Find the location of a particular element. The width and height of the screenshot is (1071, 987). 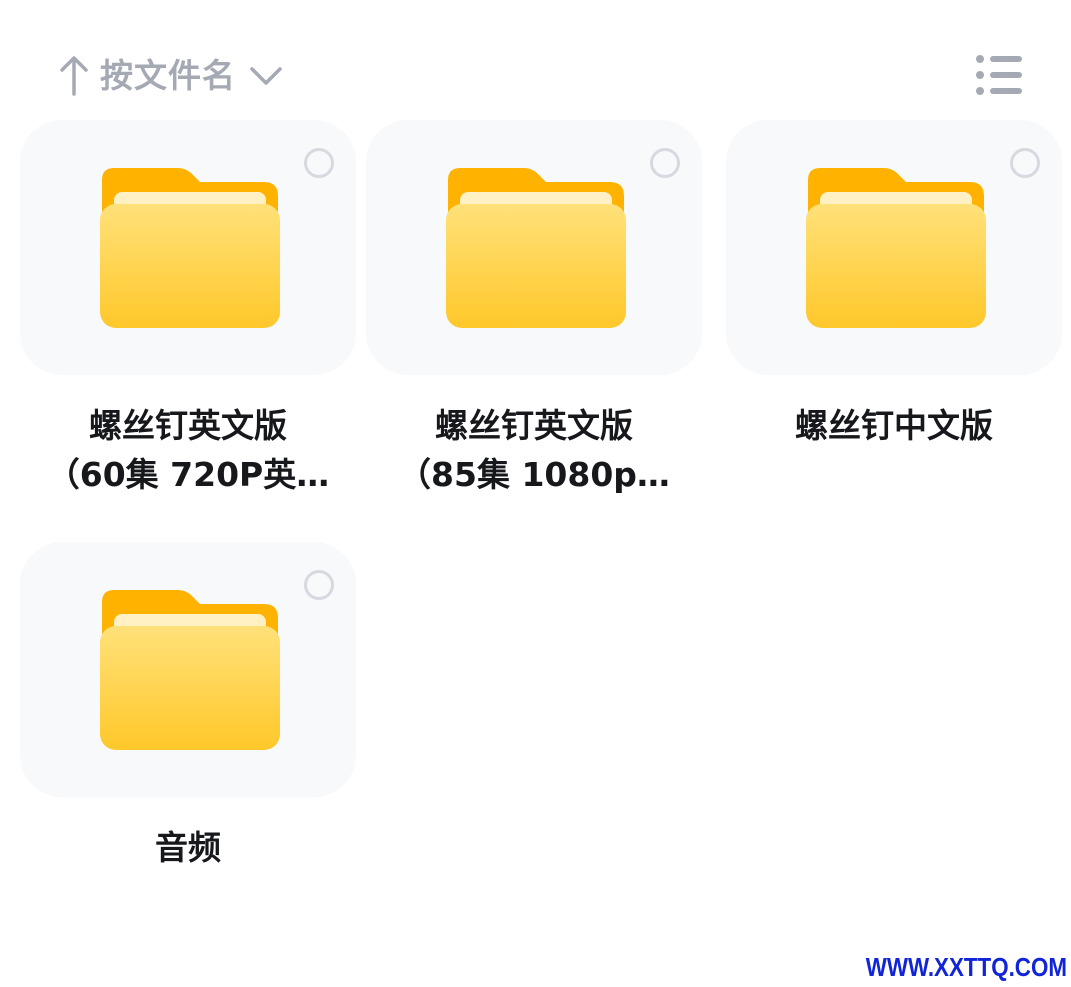

folder-name: 螺丝钉中文版 is located at coordinates (894, 425).